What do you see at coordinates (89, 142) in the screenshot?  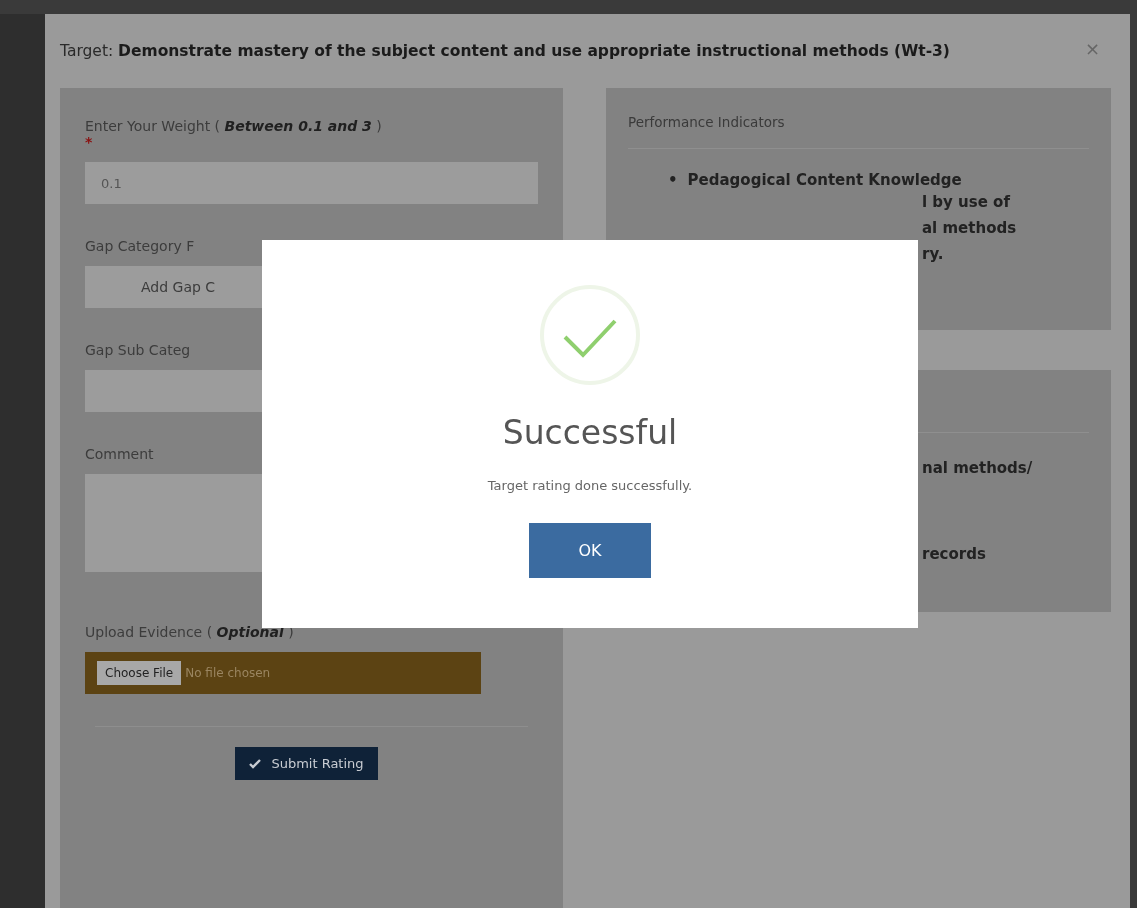 I see `required-mark: *` at bounding box center [89, 142].